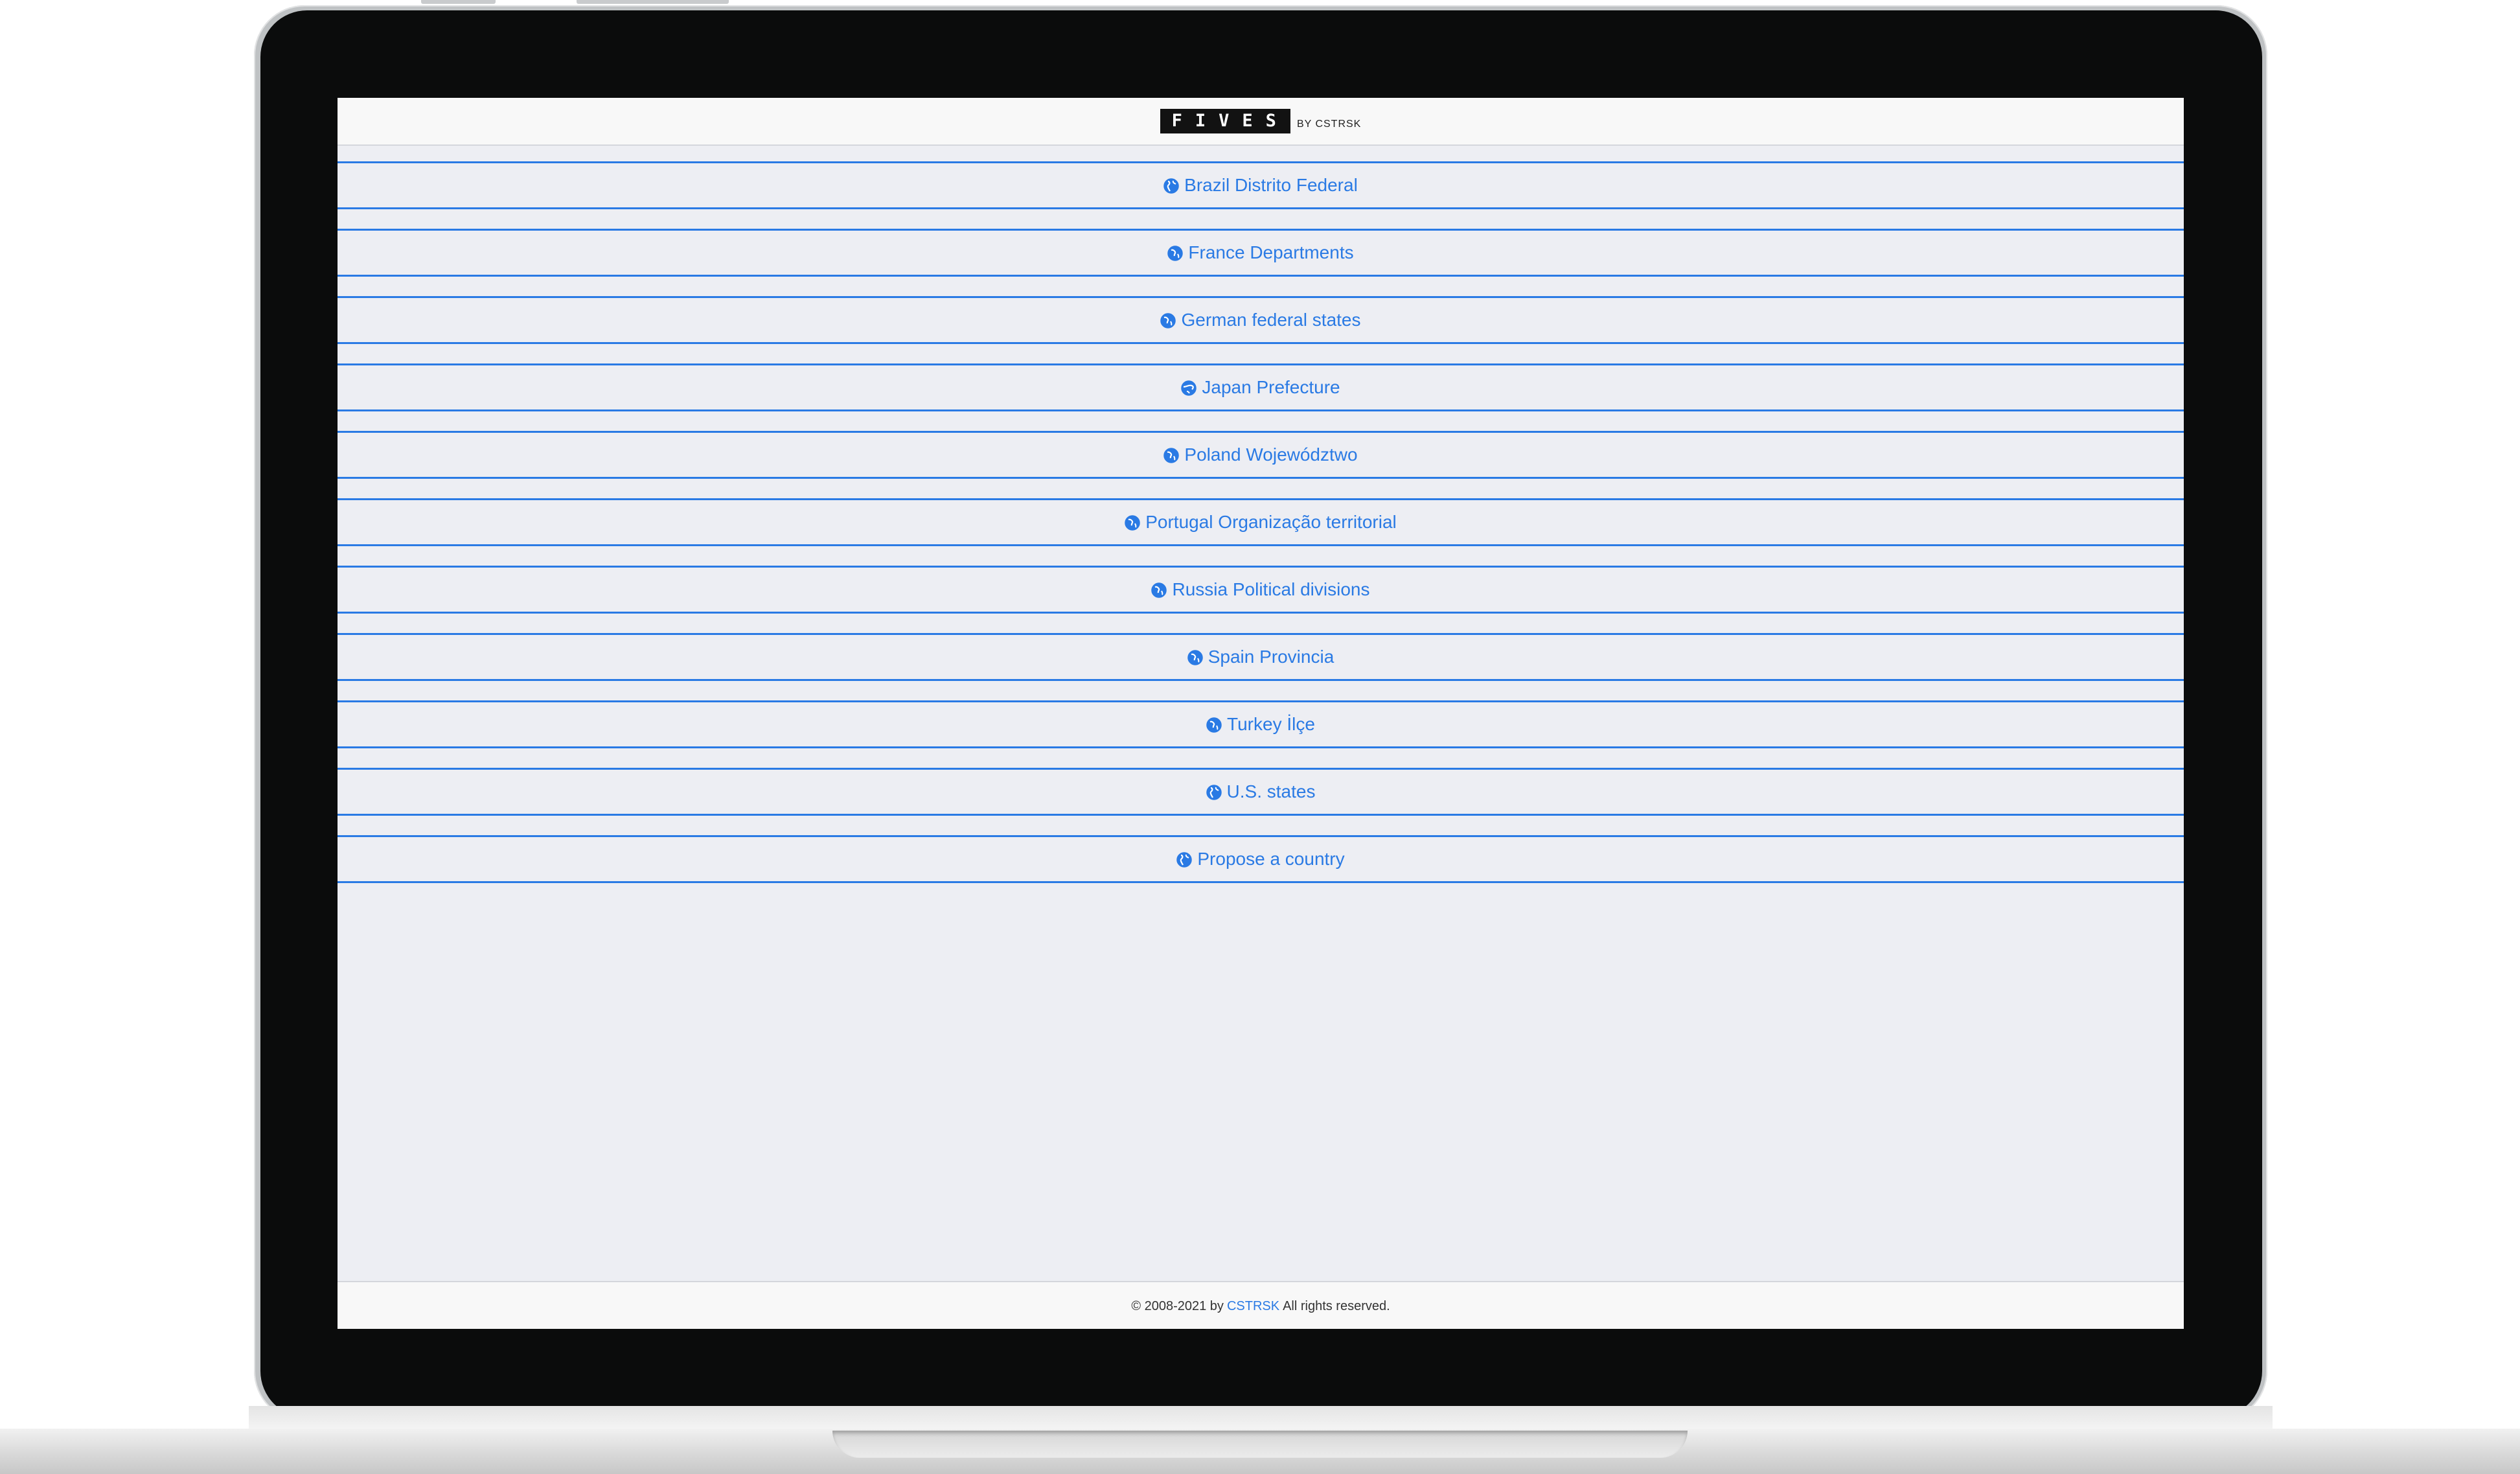  I want to click on globe-asia-icon, so click(1189, 388).